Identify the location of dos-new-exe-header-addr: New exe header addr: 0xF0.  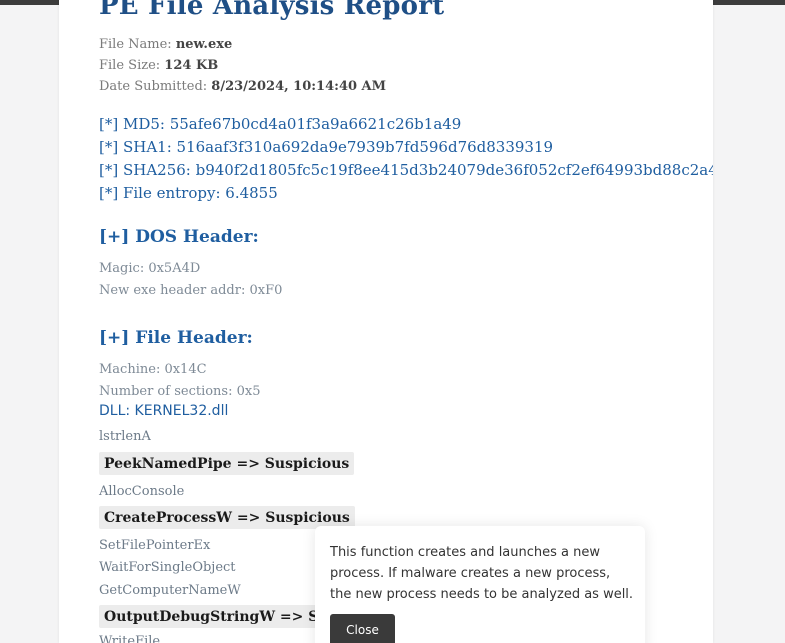
(191, 290).